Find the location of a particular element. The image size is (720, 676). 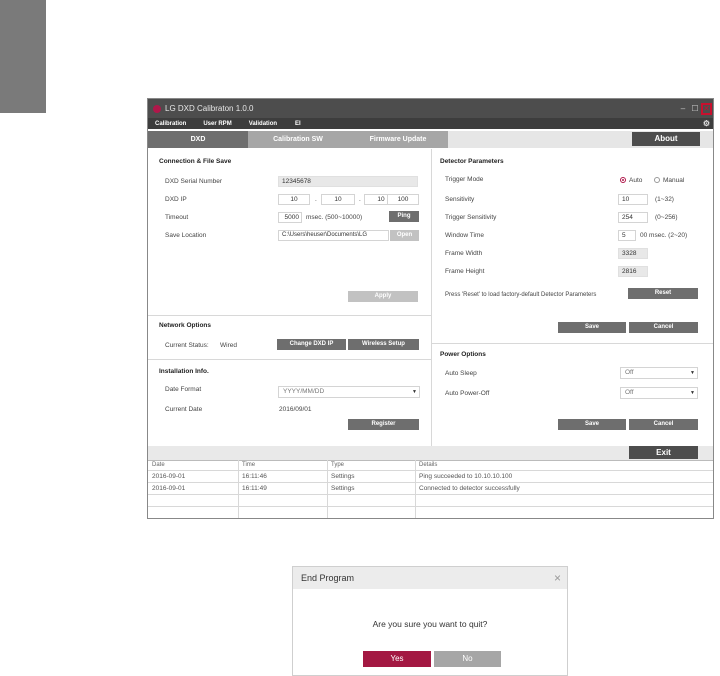

tab-calibration-sw: Calibration SW is located at coordinates (298, 139).